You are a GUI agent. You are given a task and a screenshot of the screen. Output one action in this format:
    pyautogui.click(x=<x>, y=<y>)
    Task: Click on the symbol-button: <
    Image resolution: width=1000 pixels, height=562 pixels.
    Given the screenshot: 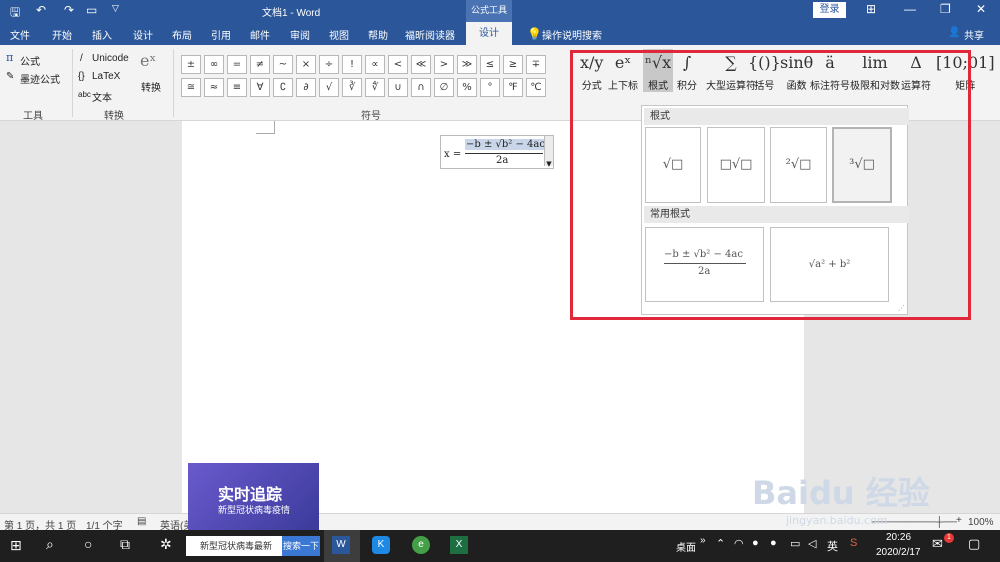 What is the action you would take?
    pyautogui.click(x=398, y=64)
    